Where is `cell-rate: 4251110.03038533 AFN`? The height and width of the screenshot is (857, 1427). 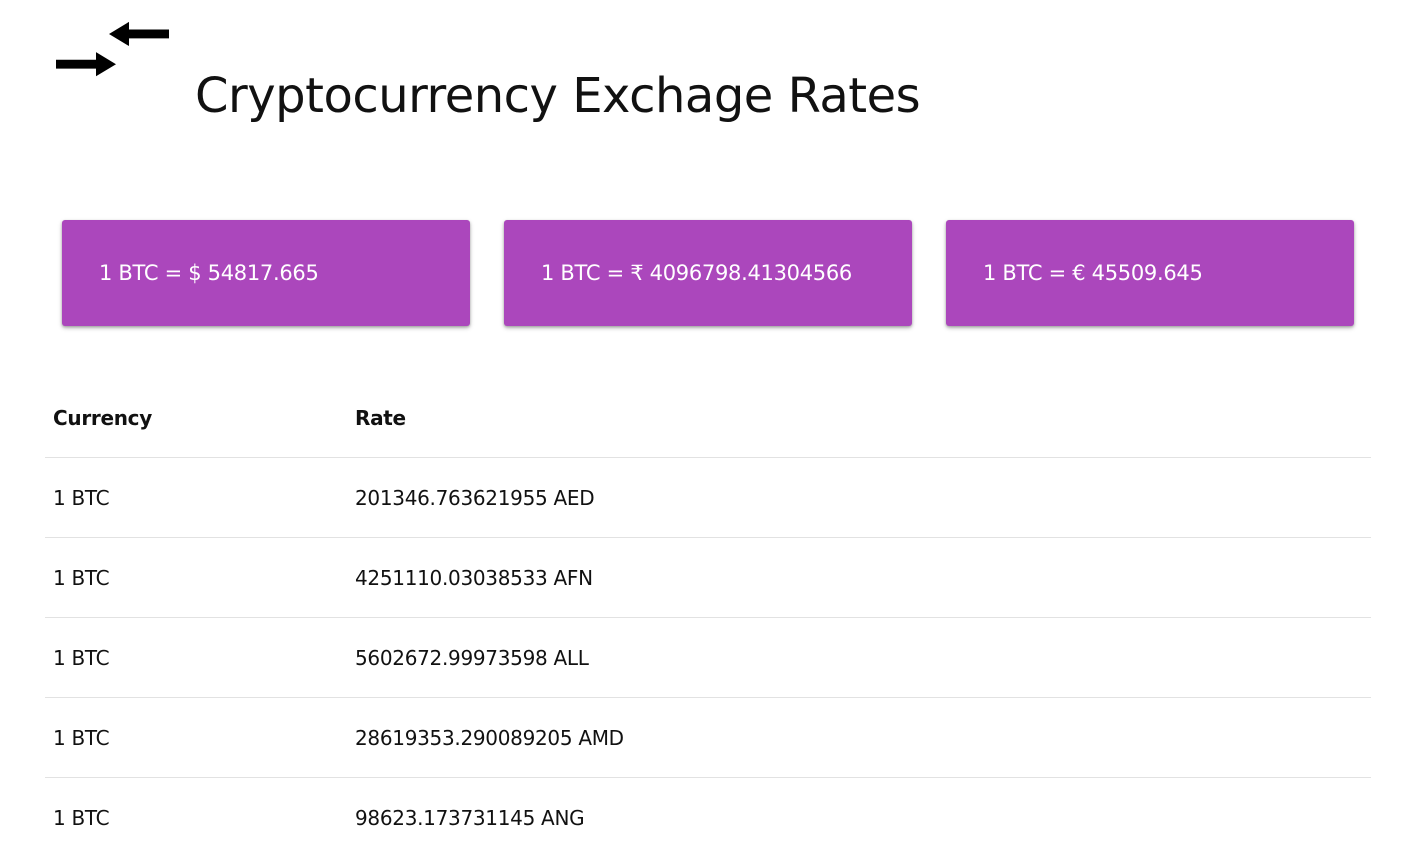
cell-rate: 4251110.03038533 AFN is located at coordinates (859, 577).